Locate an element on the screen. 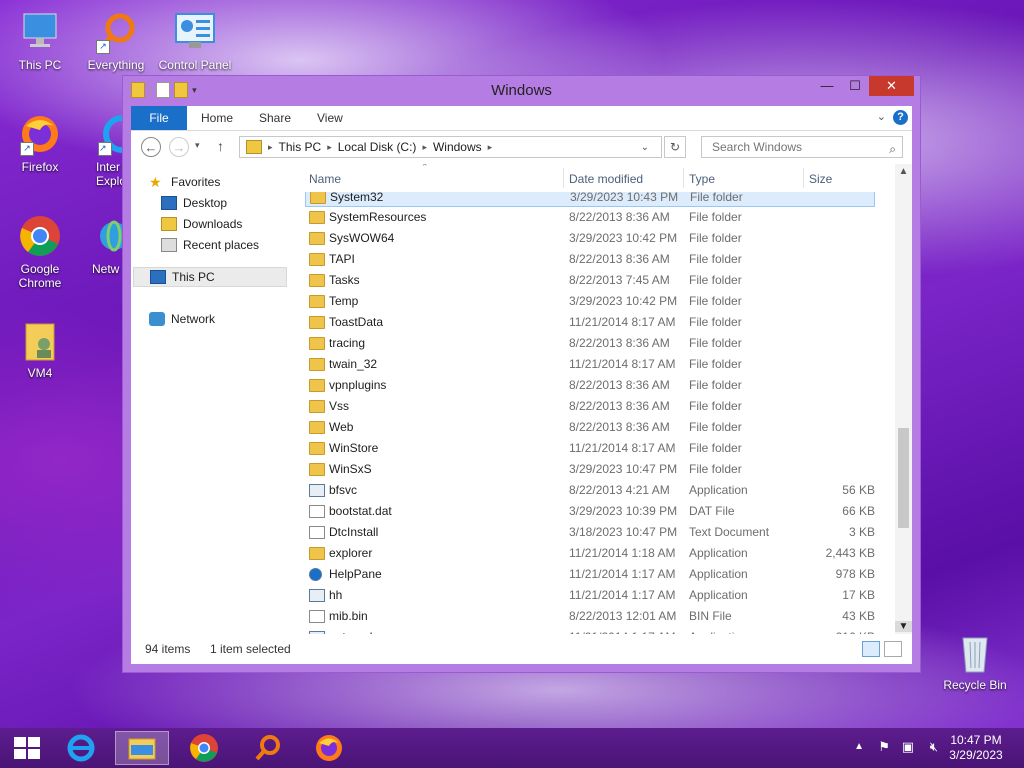 This screenshot has height=768, width=1024. file-size: 56 KB is located at coordinates (858, 490).